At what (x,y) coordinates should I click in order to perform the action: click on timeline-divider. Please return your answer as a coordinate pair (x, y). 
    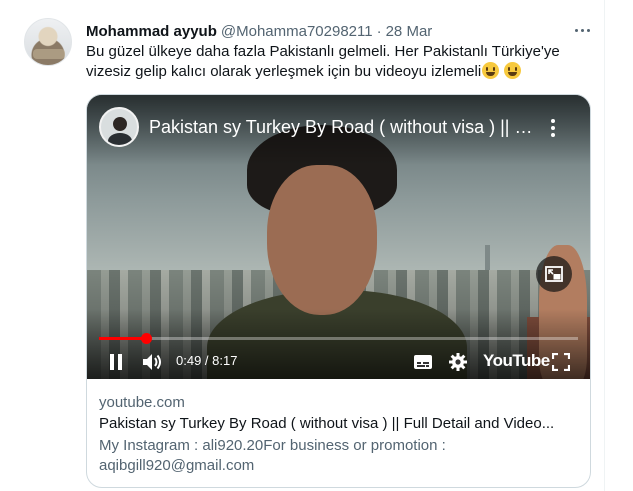
    Looking at the image, I should click on (604, 245).